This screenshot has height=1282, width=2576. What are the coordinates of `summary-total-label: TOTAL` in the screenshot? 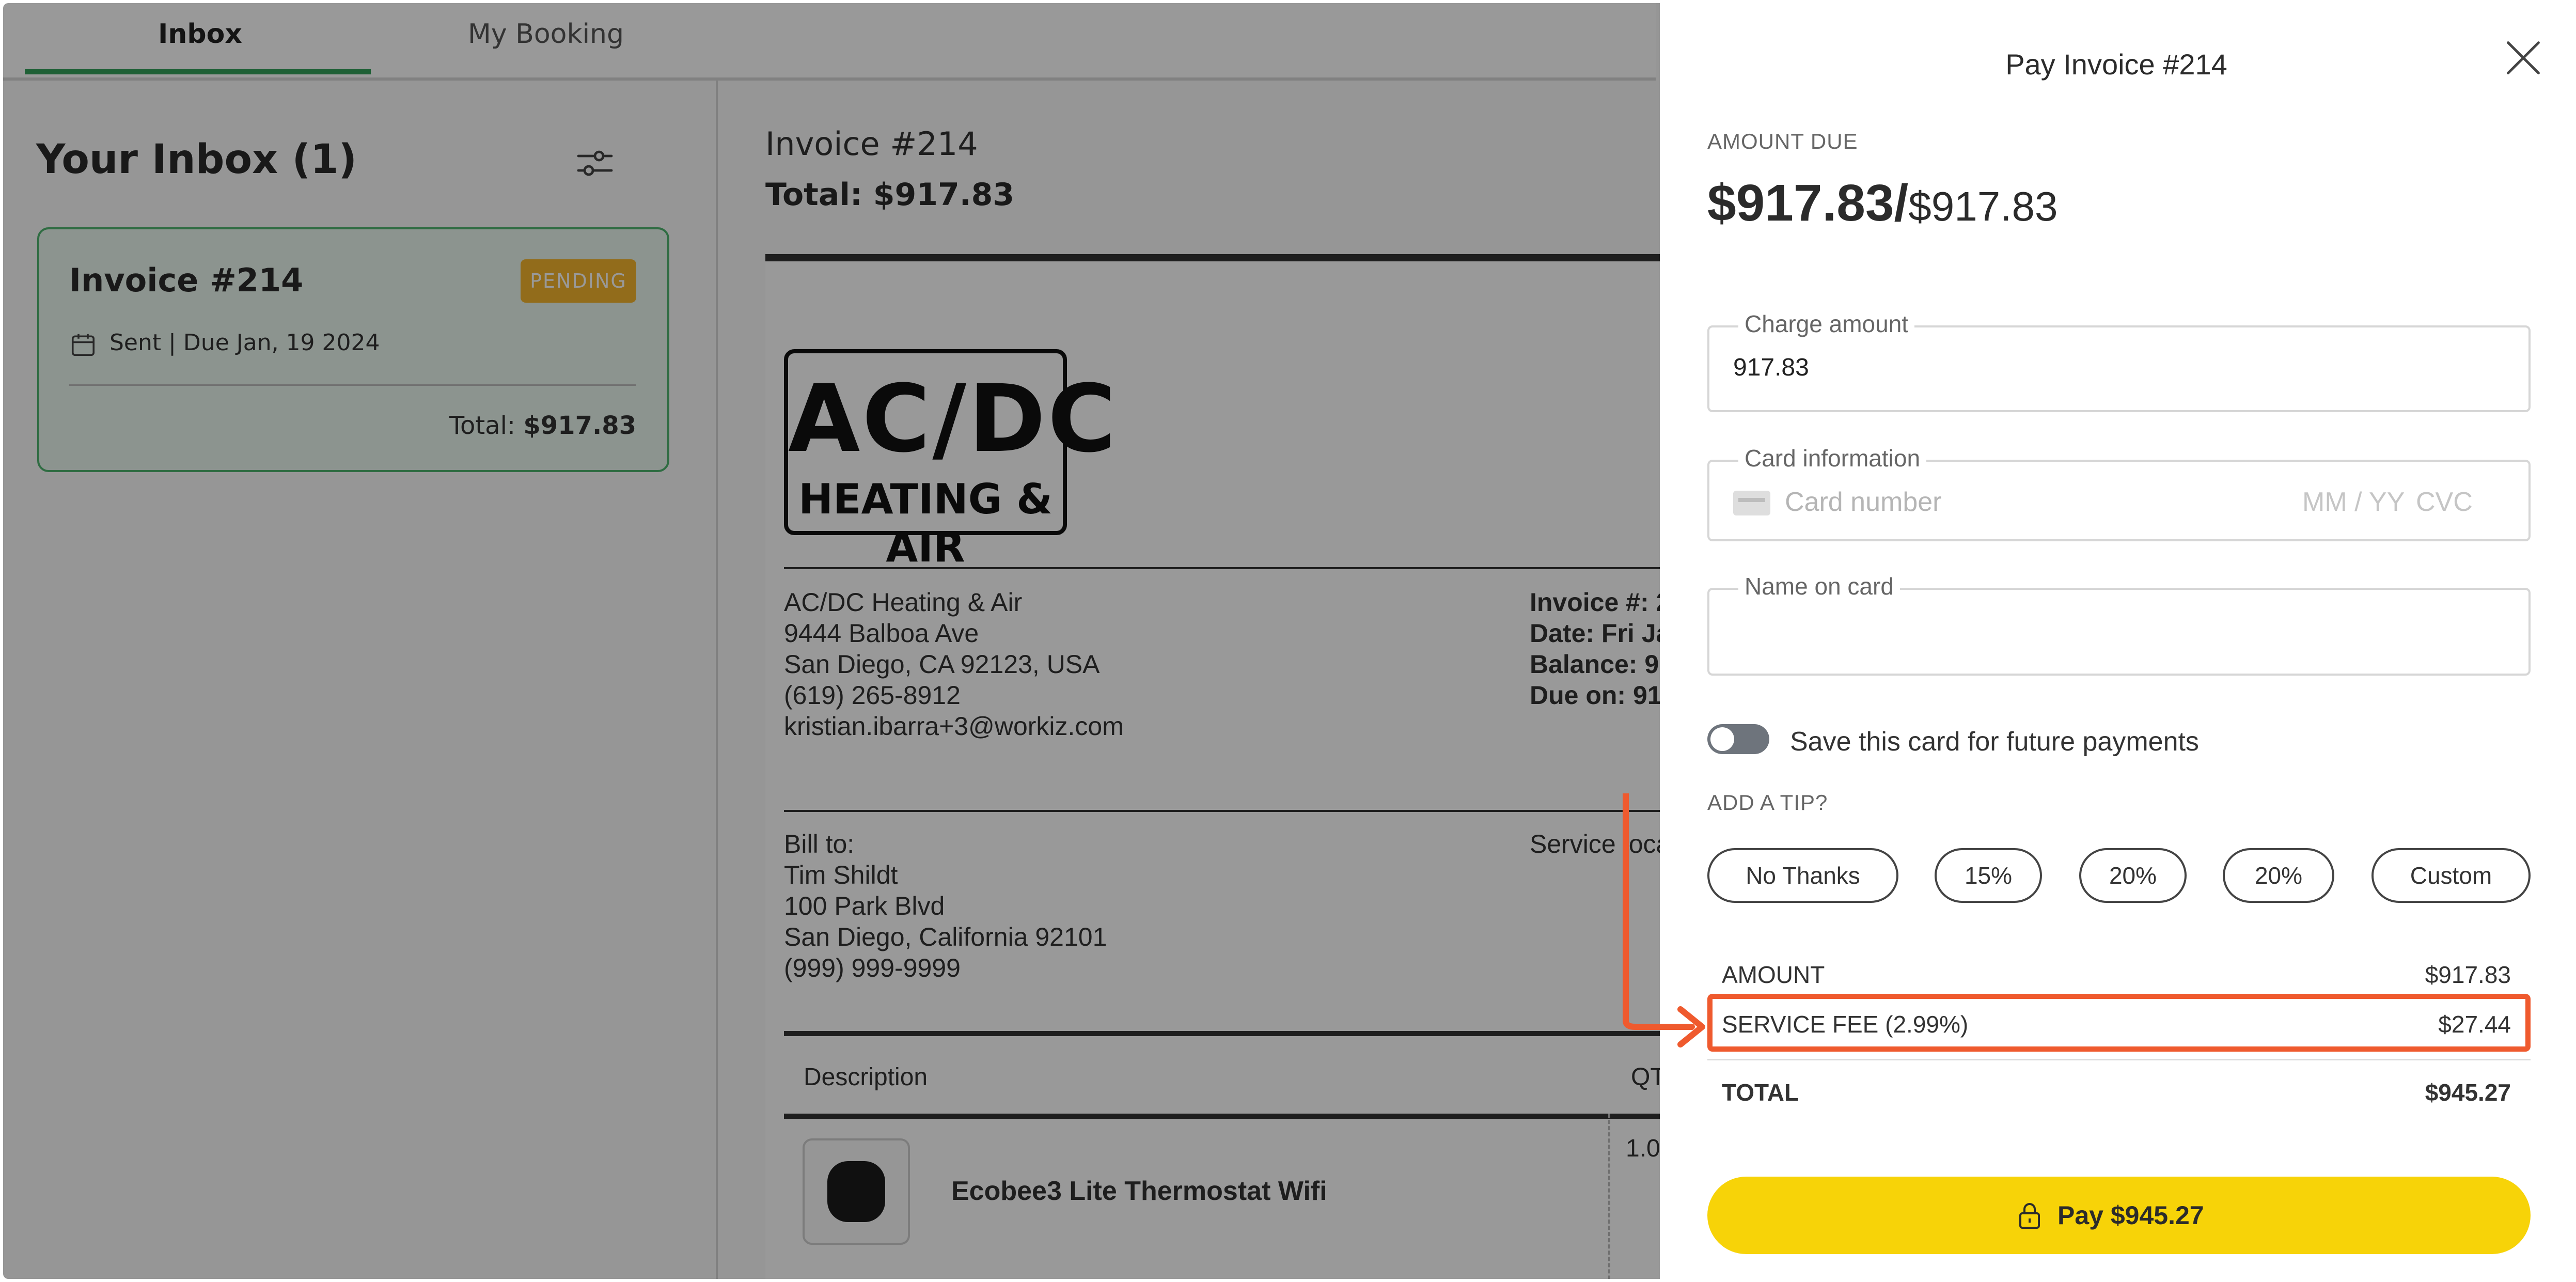 It's located at (1761, 1092).